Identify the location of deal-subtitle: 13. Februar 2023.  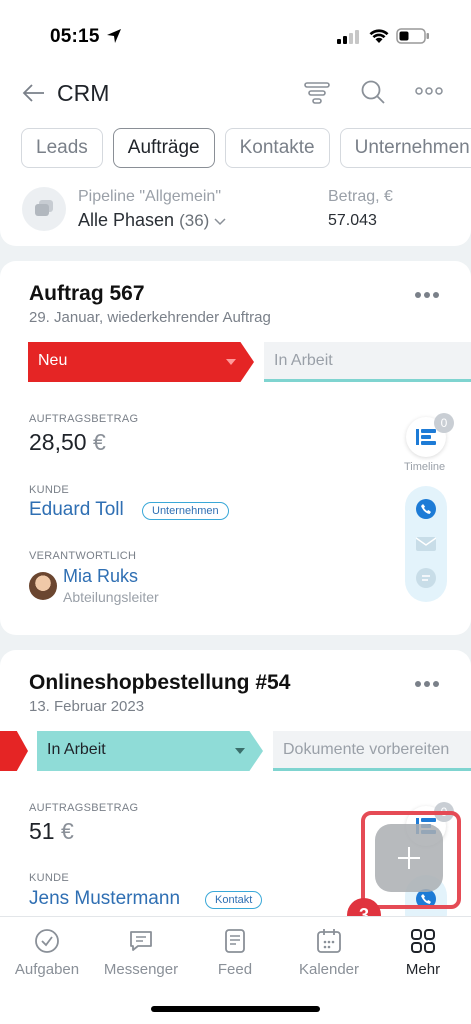
(87, 706).